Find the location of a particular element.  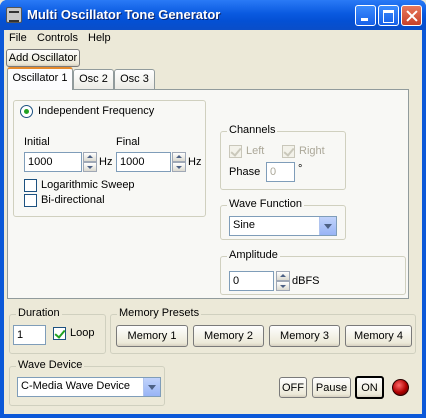

close-button is located at coordinates (411, 15).